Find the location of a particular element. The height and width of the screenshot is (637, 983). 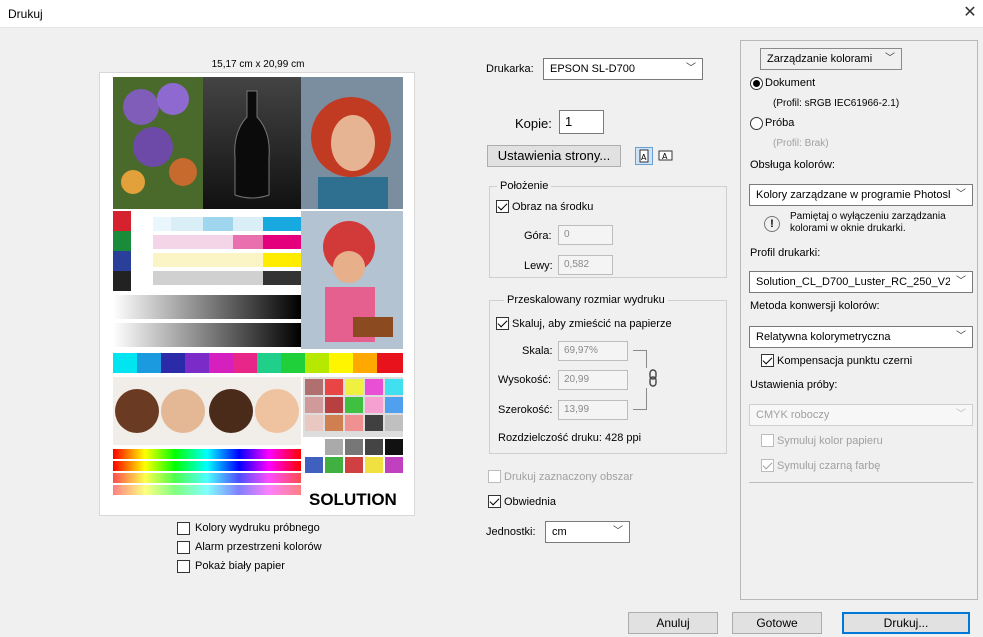

units-select: cm ﹀ is located at coordinates (587, 532).